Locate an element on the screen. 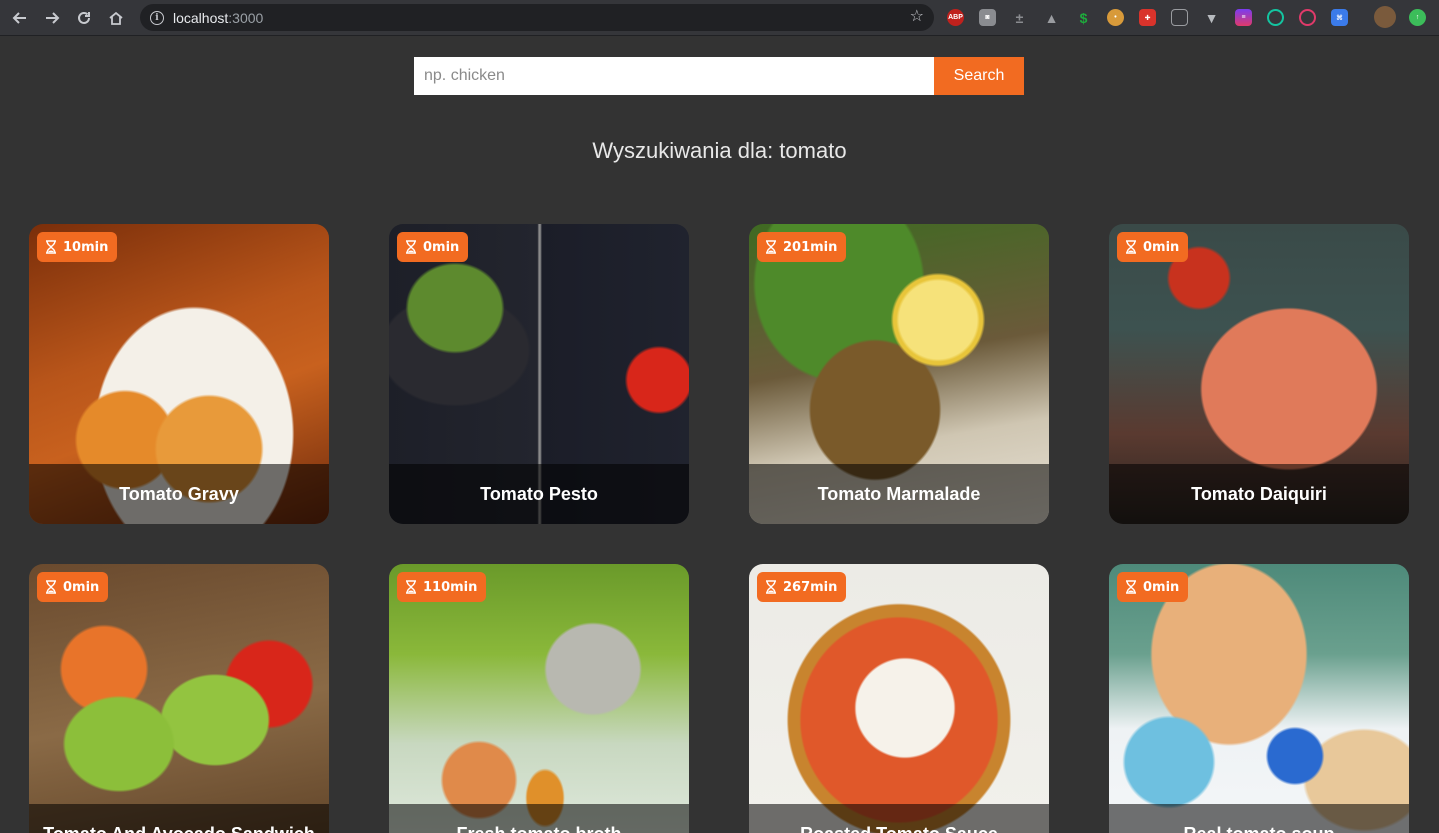  search-button: Search is located at coordinates (979, 76).